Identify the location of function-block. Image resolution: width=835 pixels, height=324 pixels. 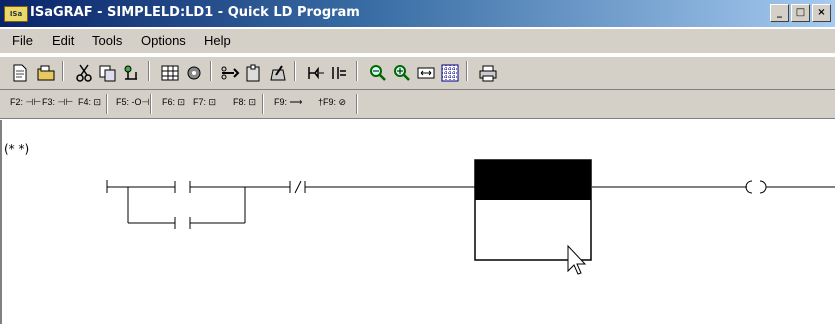
(533, 210).